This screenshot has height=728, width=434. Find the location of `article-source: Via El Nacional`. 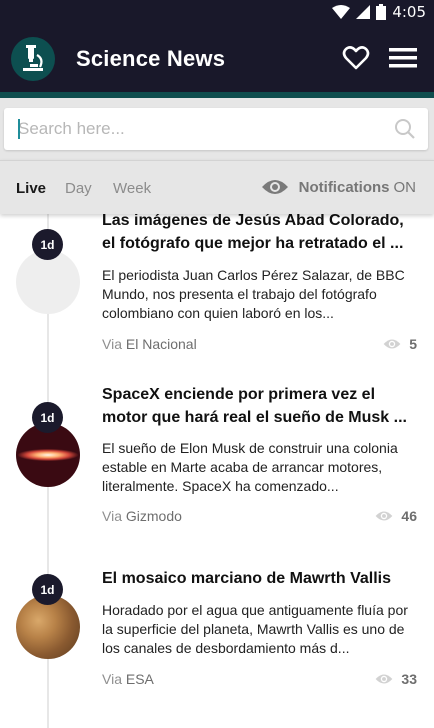

article-source: Via El Nacional is located at coordinates (149, 344).